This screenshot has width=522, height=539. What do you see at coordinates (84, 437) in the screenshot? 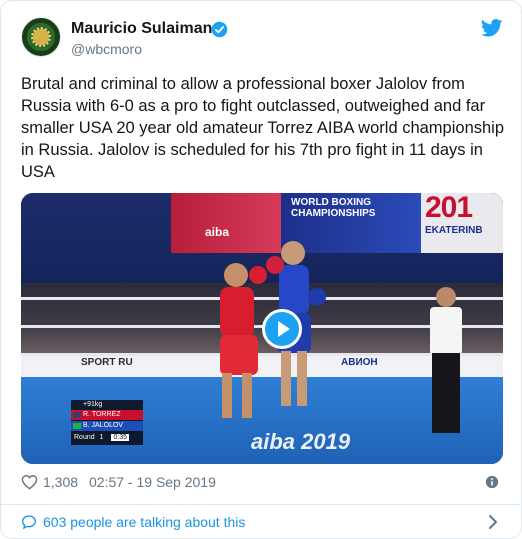
I see `round-label: Round` at bounding box center [84, 437].